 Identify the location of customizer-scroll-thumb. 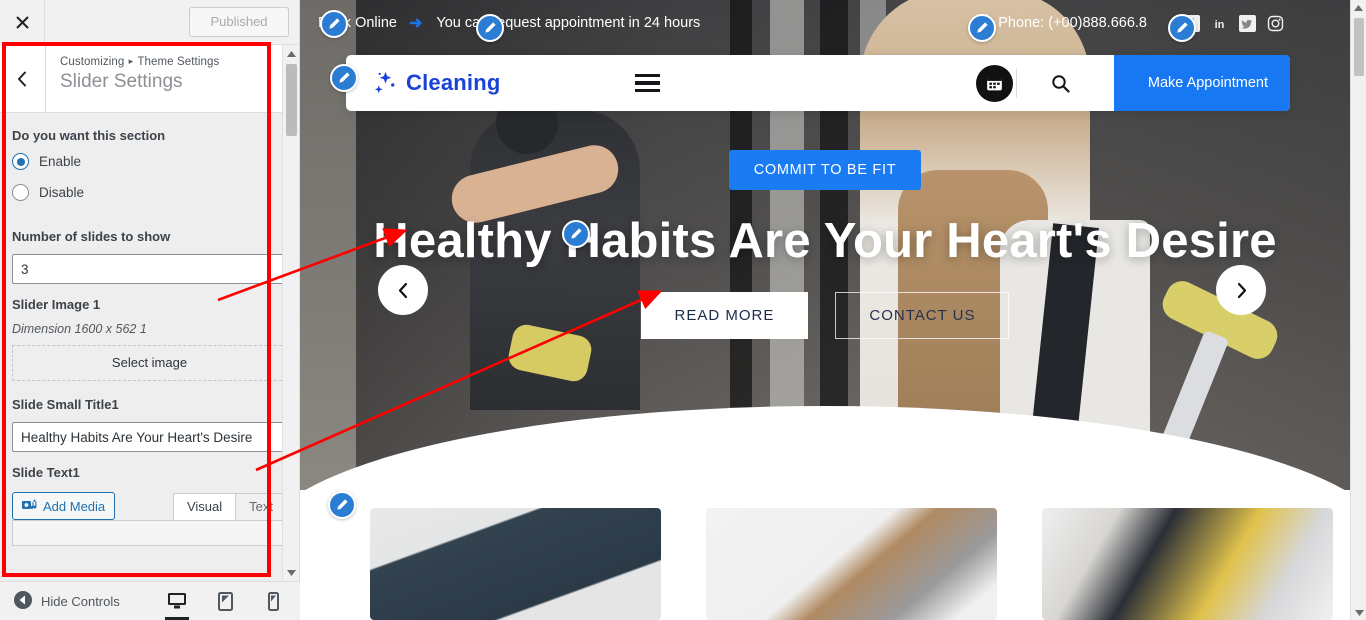
(291, 100).